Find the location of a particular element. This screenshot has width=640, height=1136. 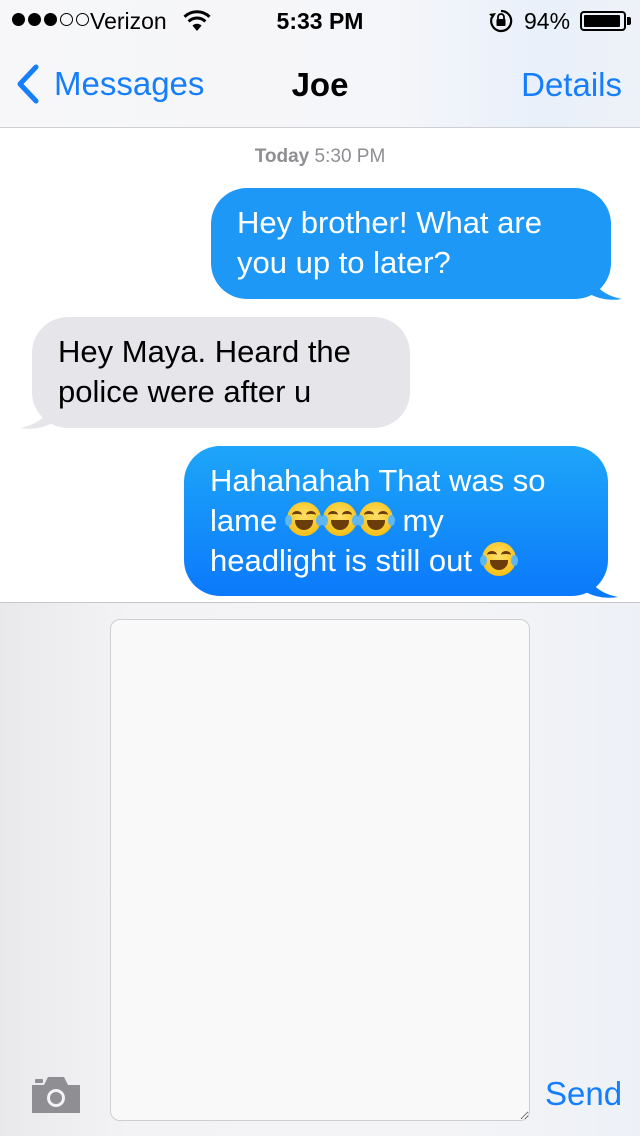

message-timestamp: Today 5:30 PM is located at coordinates (320, 157).